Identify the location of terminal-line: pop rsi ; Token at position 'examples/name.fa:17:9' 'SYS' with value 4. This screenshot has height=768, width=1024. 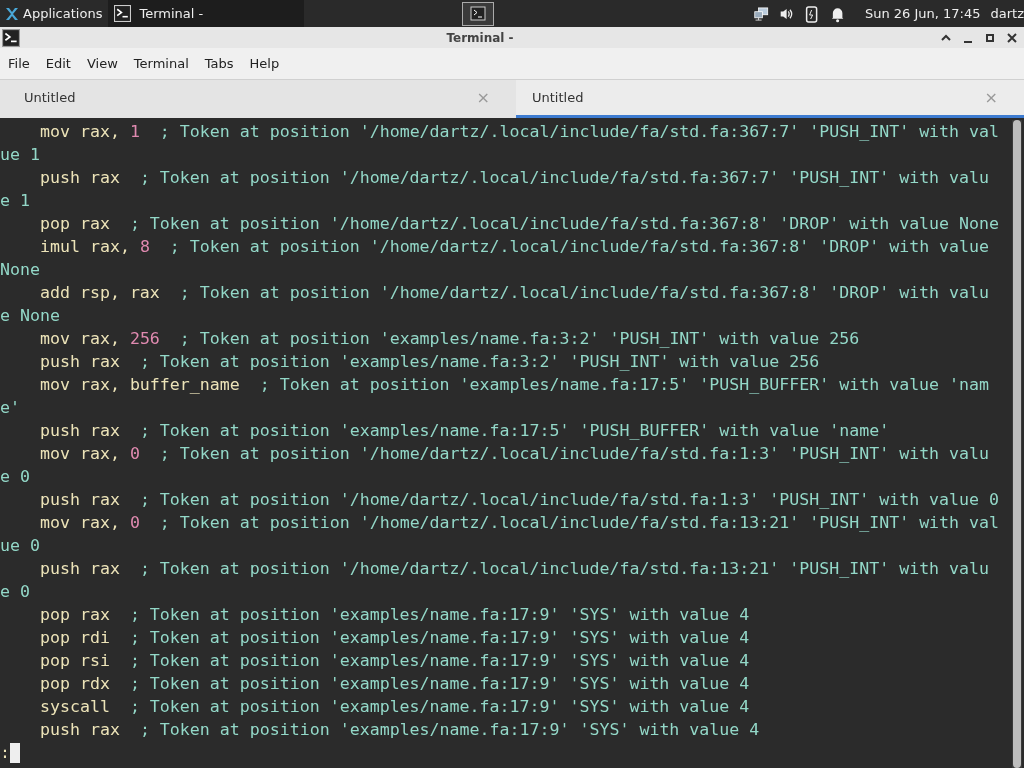
(394, 661).